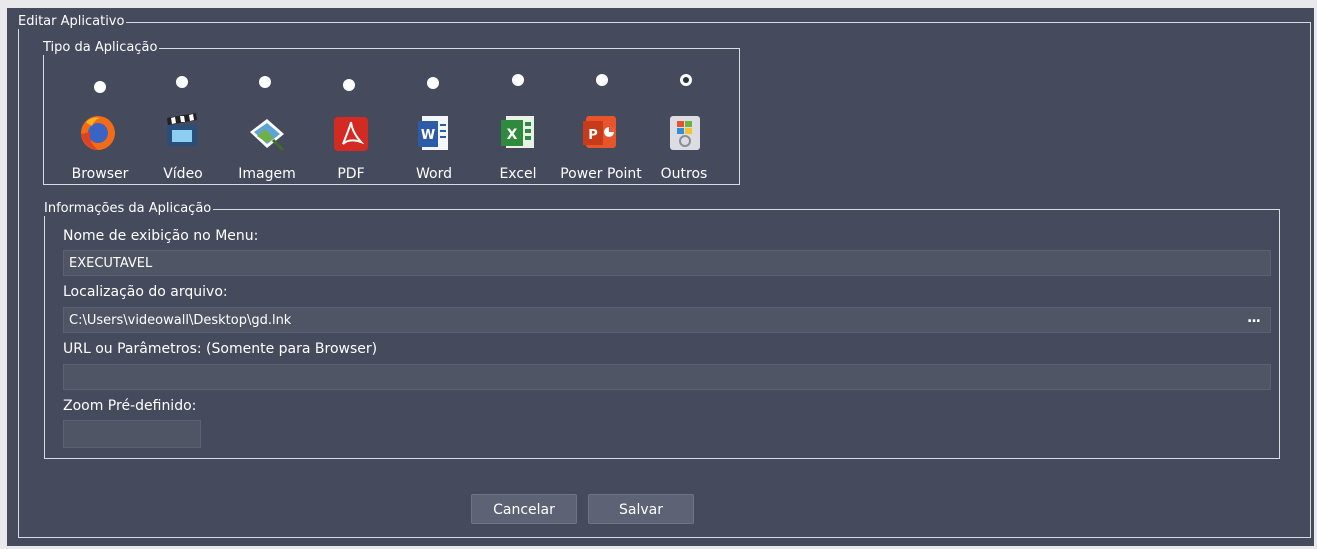 The height and width of the screenshot is (549, 1317). Describe the element at coordinates (349, 85) in the screenshot. I see `radio-pdf` at that location.